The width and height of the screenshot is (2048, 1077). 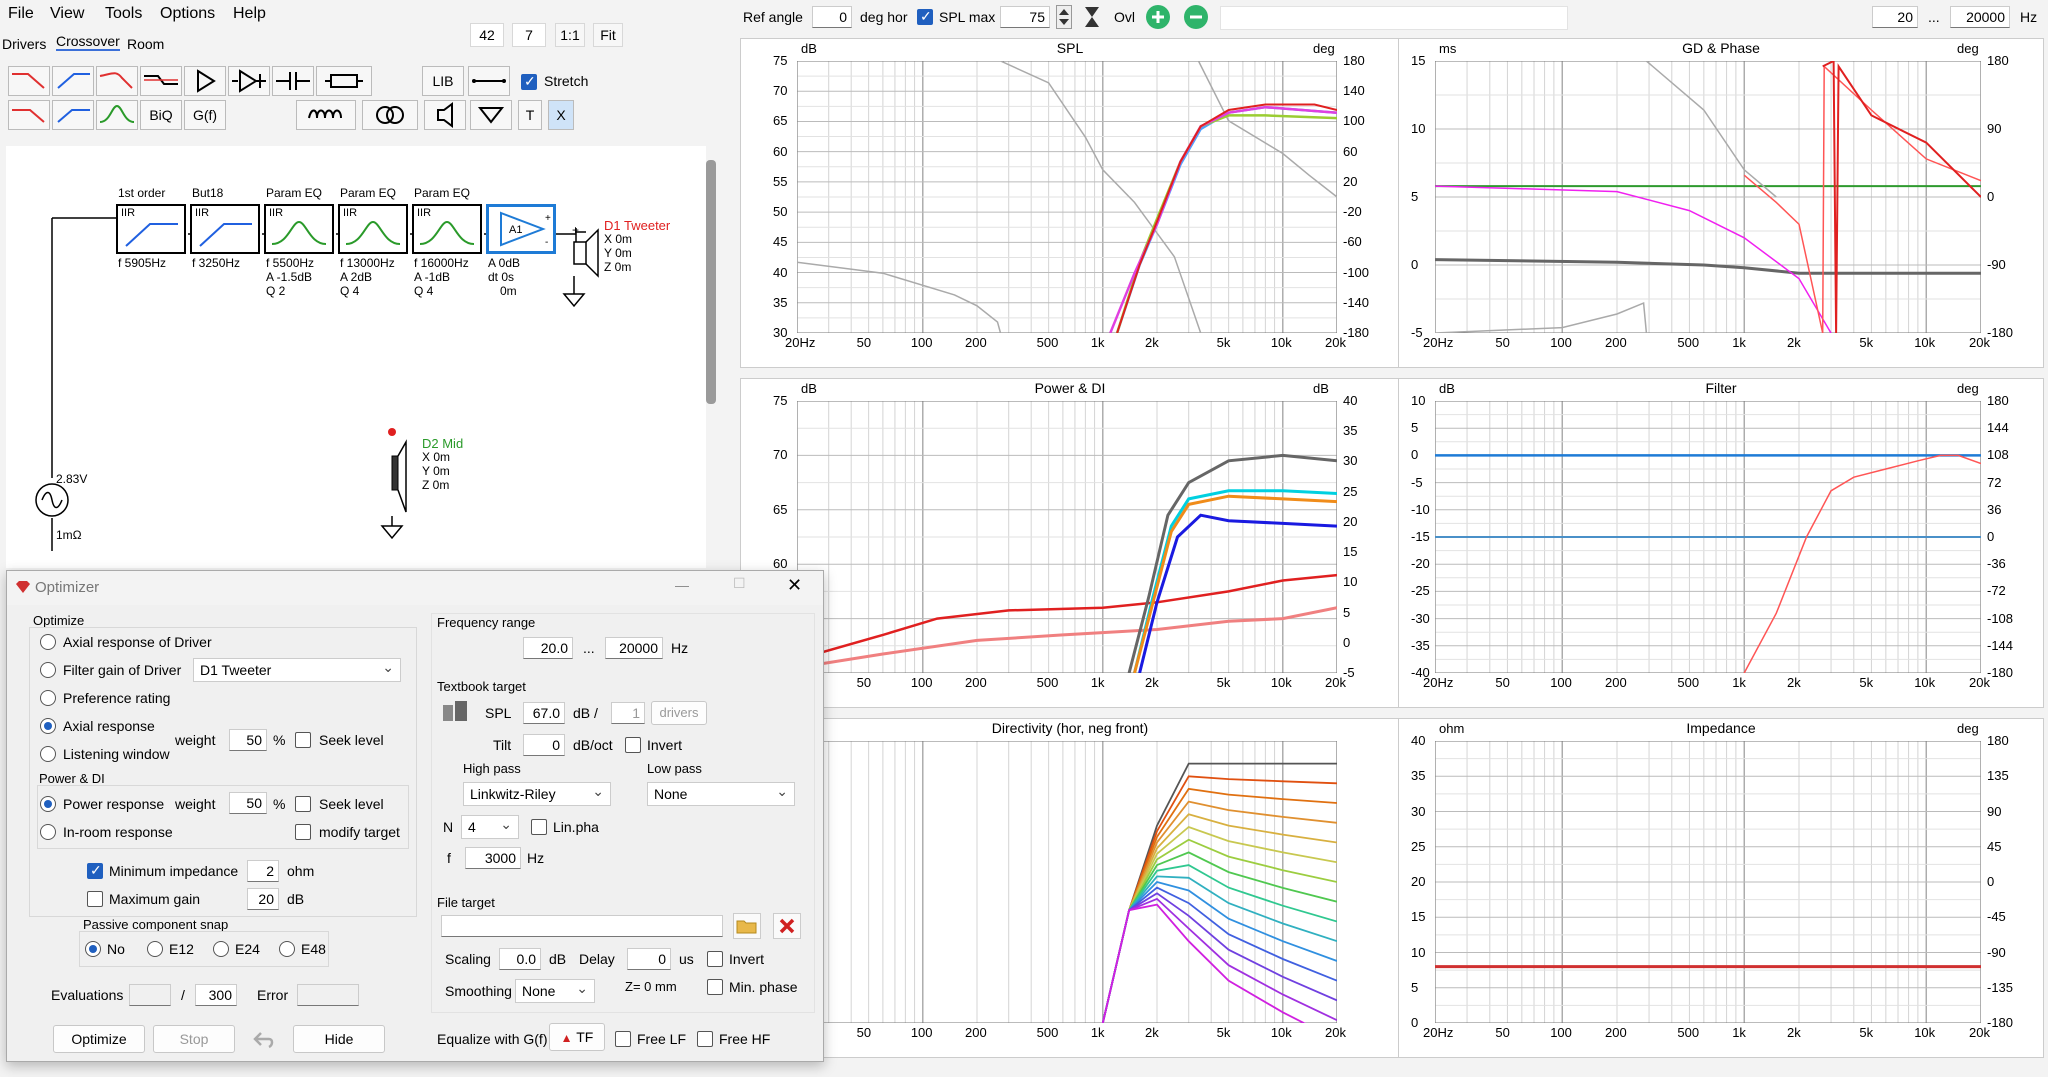 I want to click on zoom-value-1: 42, so click(x=487, y=35).